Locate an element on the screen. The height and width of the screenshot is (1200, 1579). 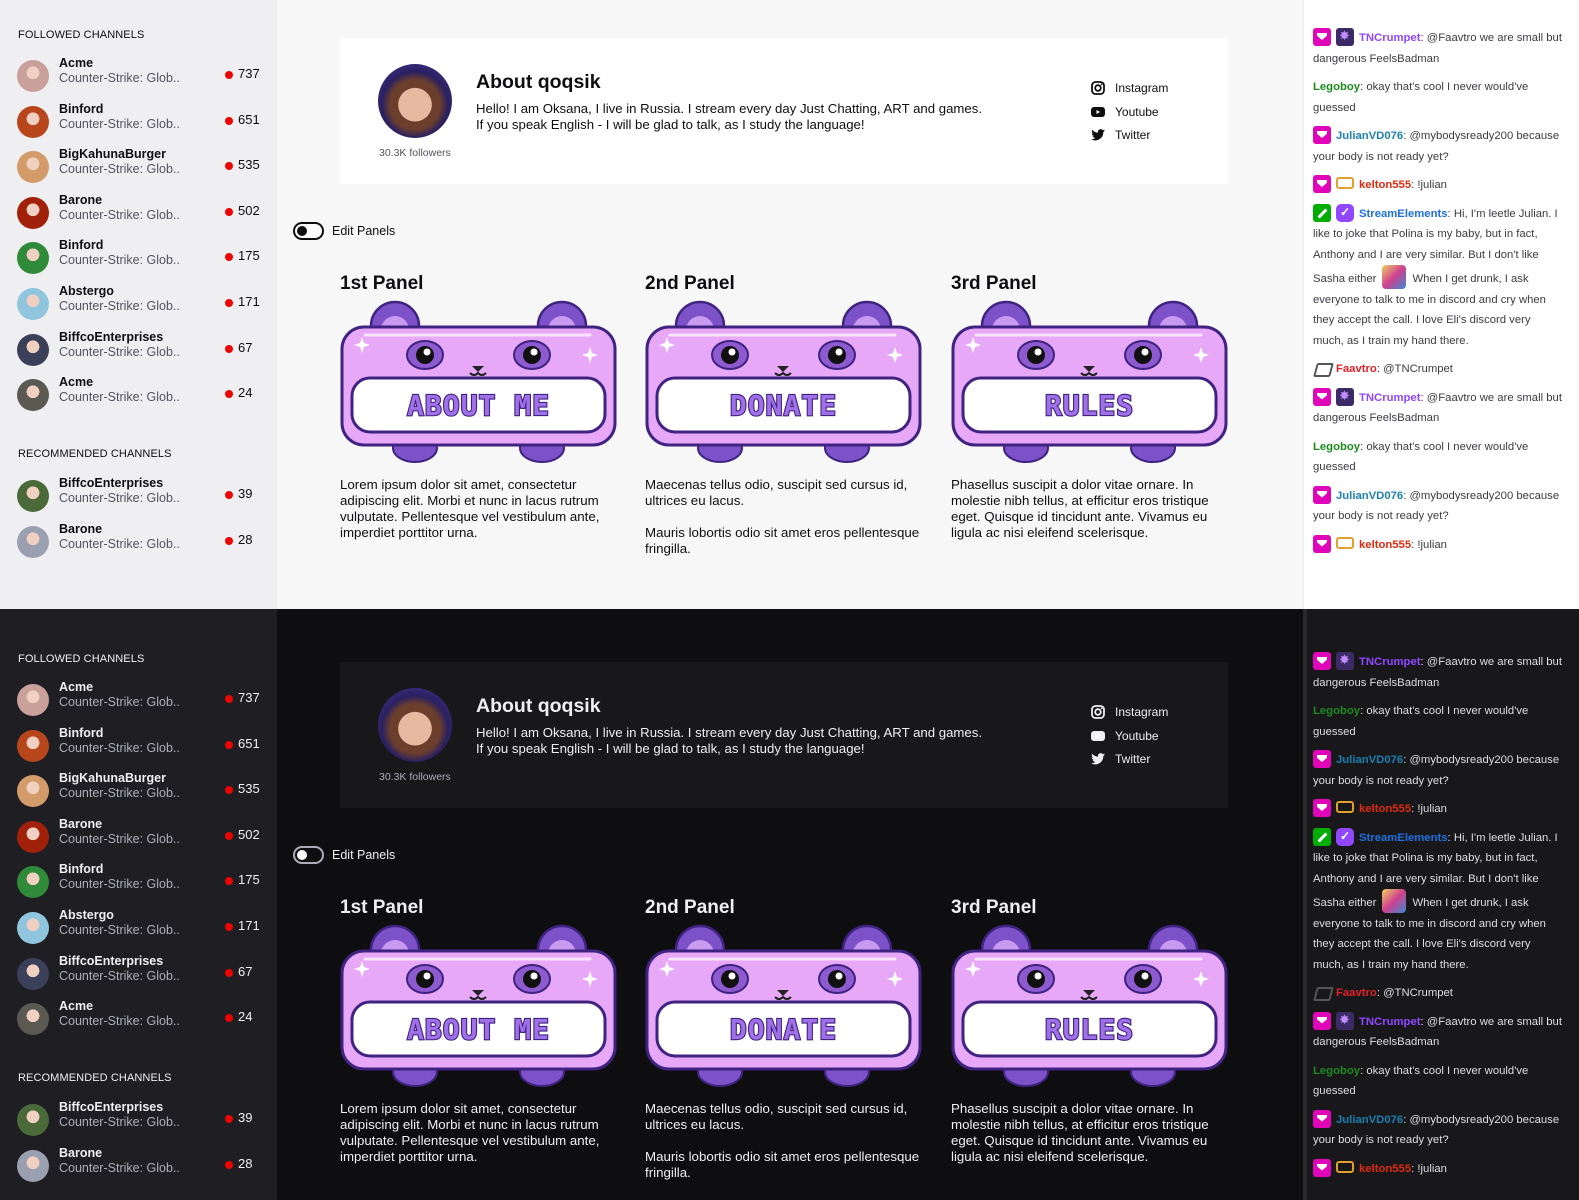
follower-count: 30.3K followers is located at coordinates (415, 153).